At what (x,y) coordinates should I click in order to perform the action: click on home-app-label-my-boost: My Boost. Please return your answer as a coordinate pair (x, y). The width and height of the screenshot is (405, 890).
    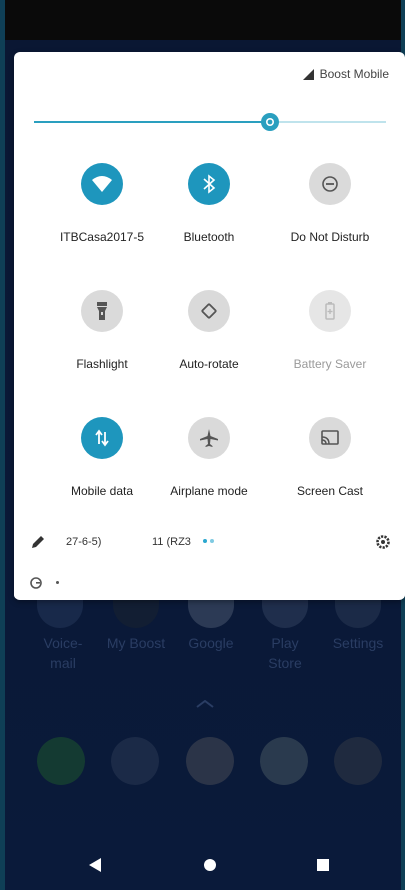
    Looking at the image, I should click on (136, 643).